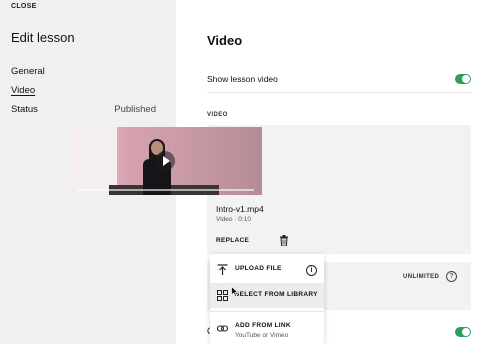 The width and height of the screenshot is (488, 344). What do you see at coordinates (217, 115) in the screenshot?
I see `video-section-label: VIDEO` at bounding box center [217, 115].